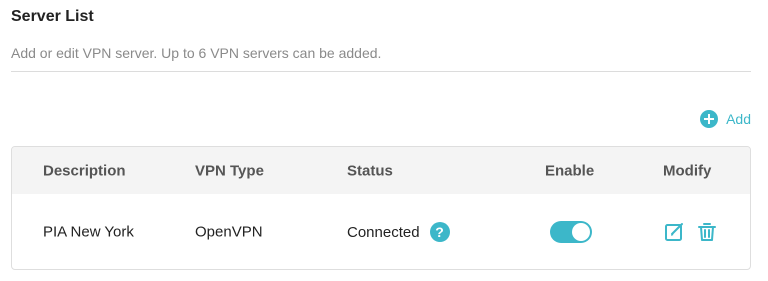 This screenshot has height=281, width=768. What do you see at coordinates (229, 231) in the screenshot?
I see `row-vpn-type: OpenVPN` at bounding box center [229, 231].